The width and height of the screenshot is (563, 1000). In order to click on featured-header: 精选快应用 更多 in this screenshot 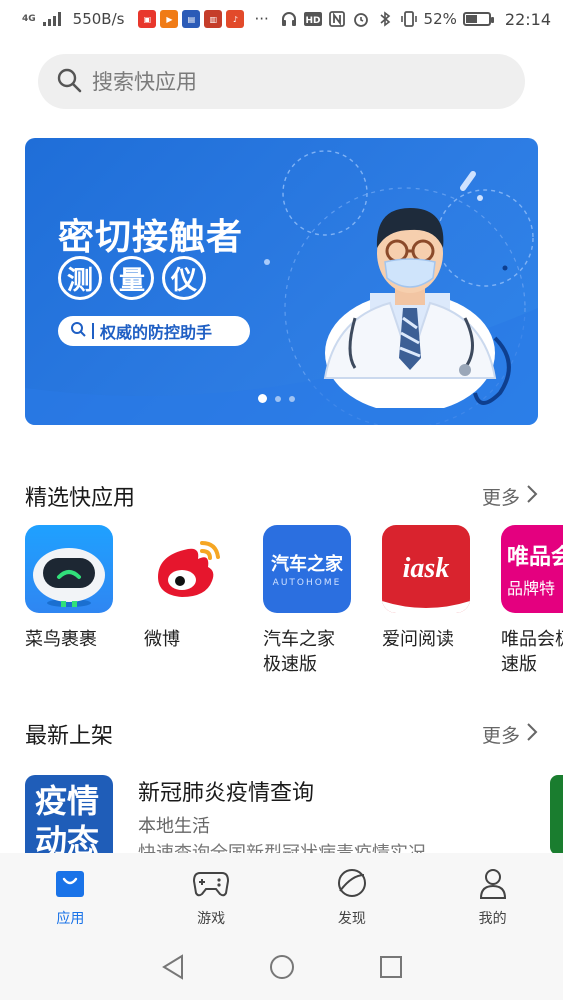, I will do `click(281, 496)`.